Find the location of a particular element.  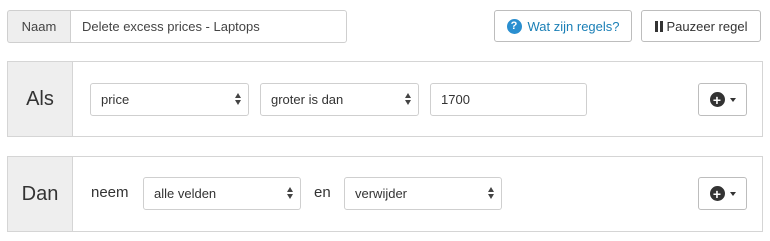

if-label: Als is located at coordinates (40, 99).